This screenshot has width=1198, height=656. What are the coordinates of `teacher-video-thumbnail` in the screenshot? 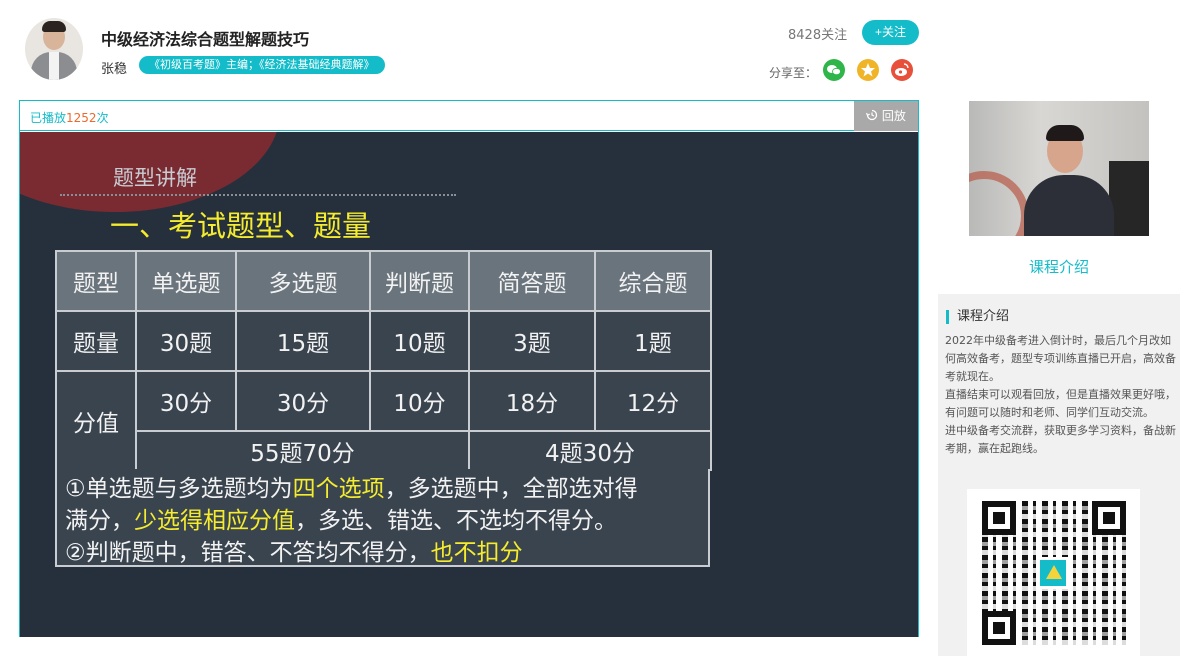 It's located at (1059, 168).